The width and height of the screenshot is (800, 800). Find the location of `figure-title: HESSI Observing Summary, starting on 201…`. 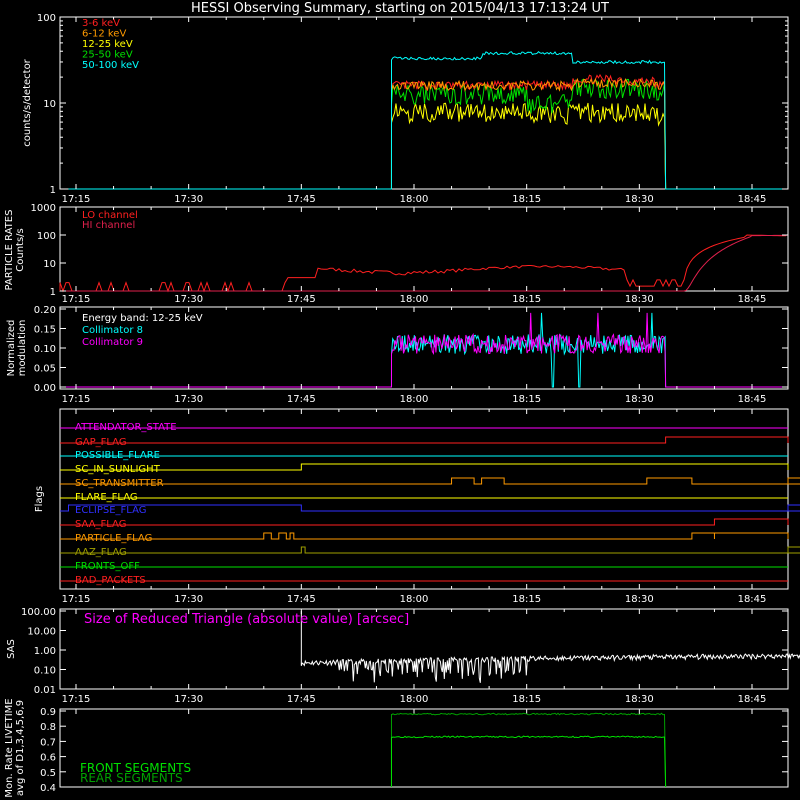

figure-title: HESSI Observing Summary, starting on 201… is located at coordinates (400, 8).